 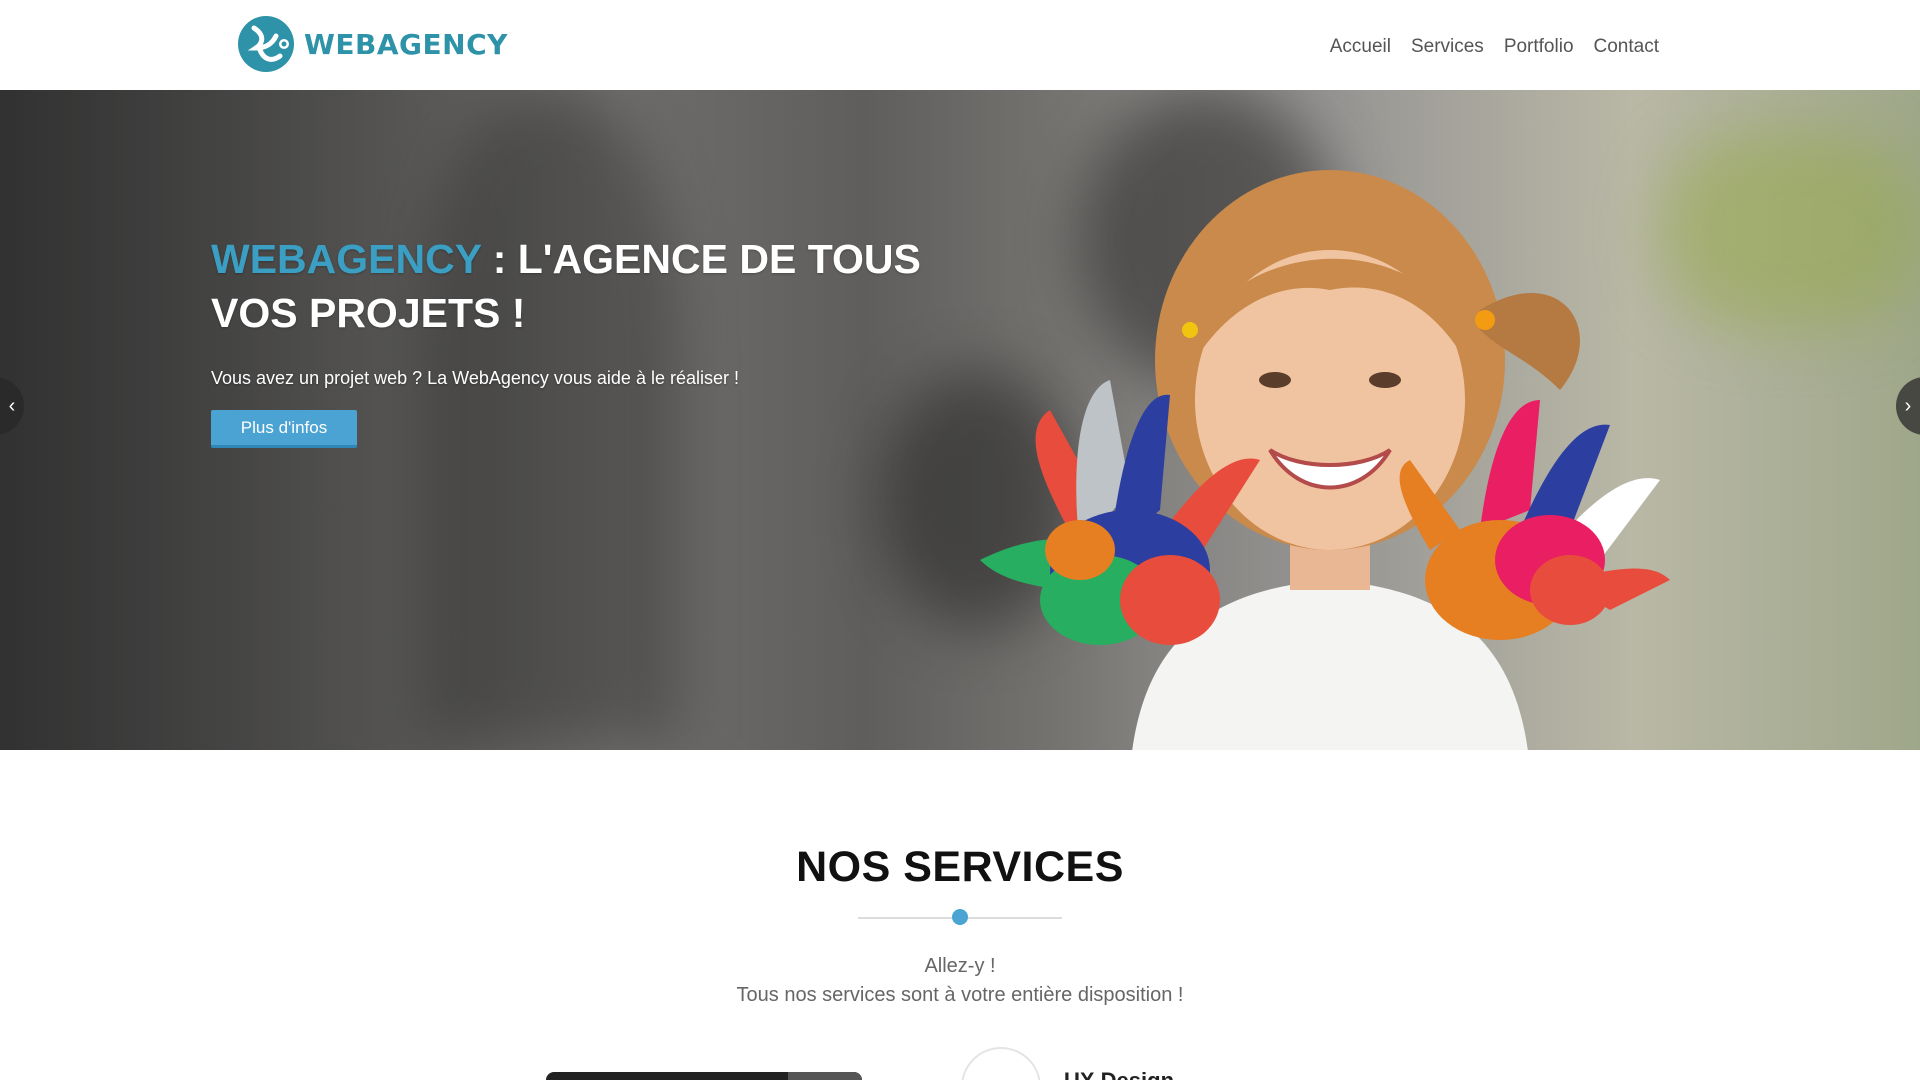 What do you see at coordinates (1360, 47) in the screenshot?
I see `nav-item-accueil: Accueil` at bounding box center [1360, 47].